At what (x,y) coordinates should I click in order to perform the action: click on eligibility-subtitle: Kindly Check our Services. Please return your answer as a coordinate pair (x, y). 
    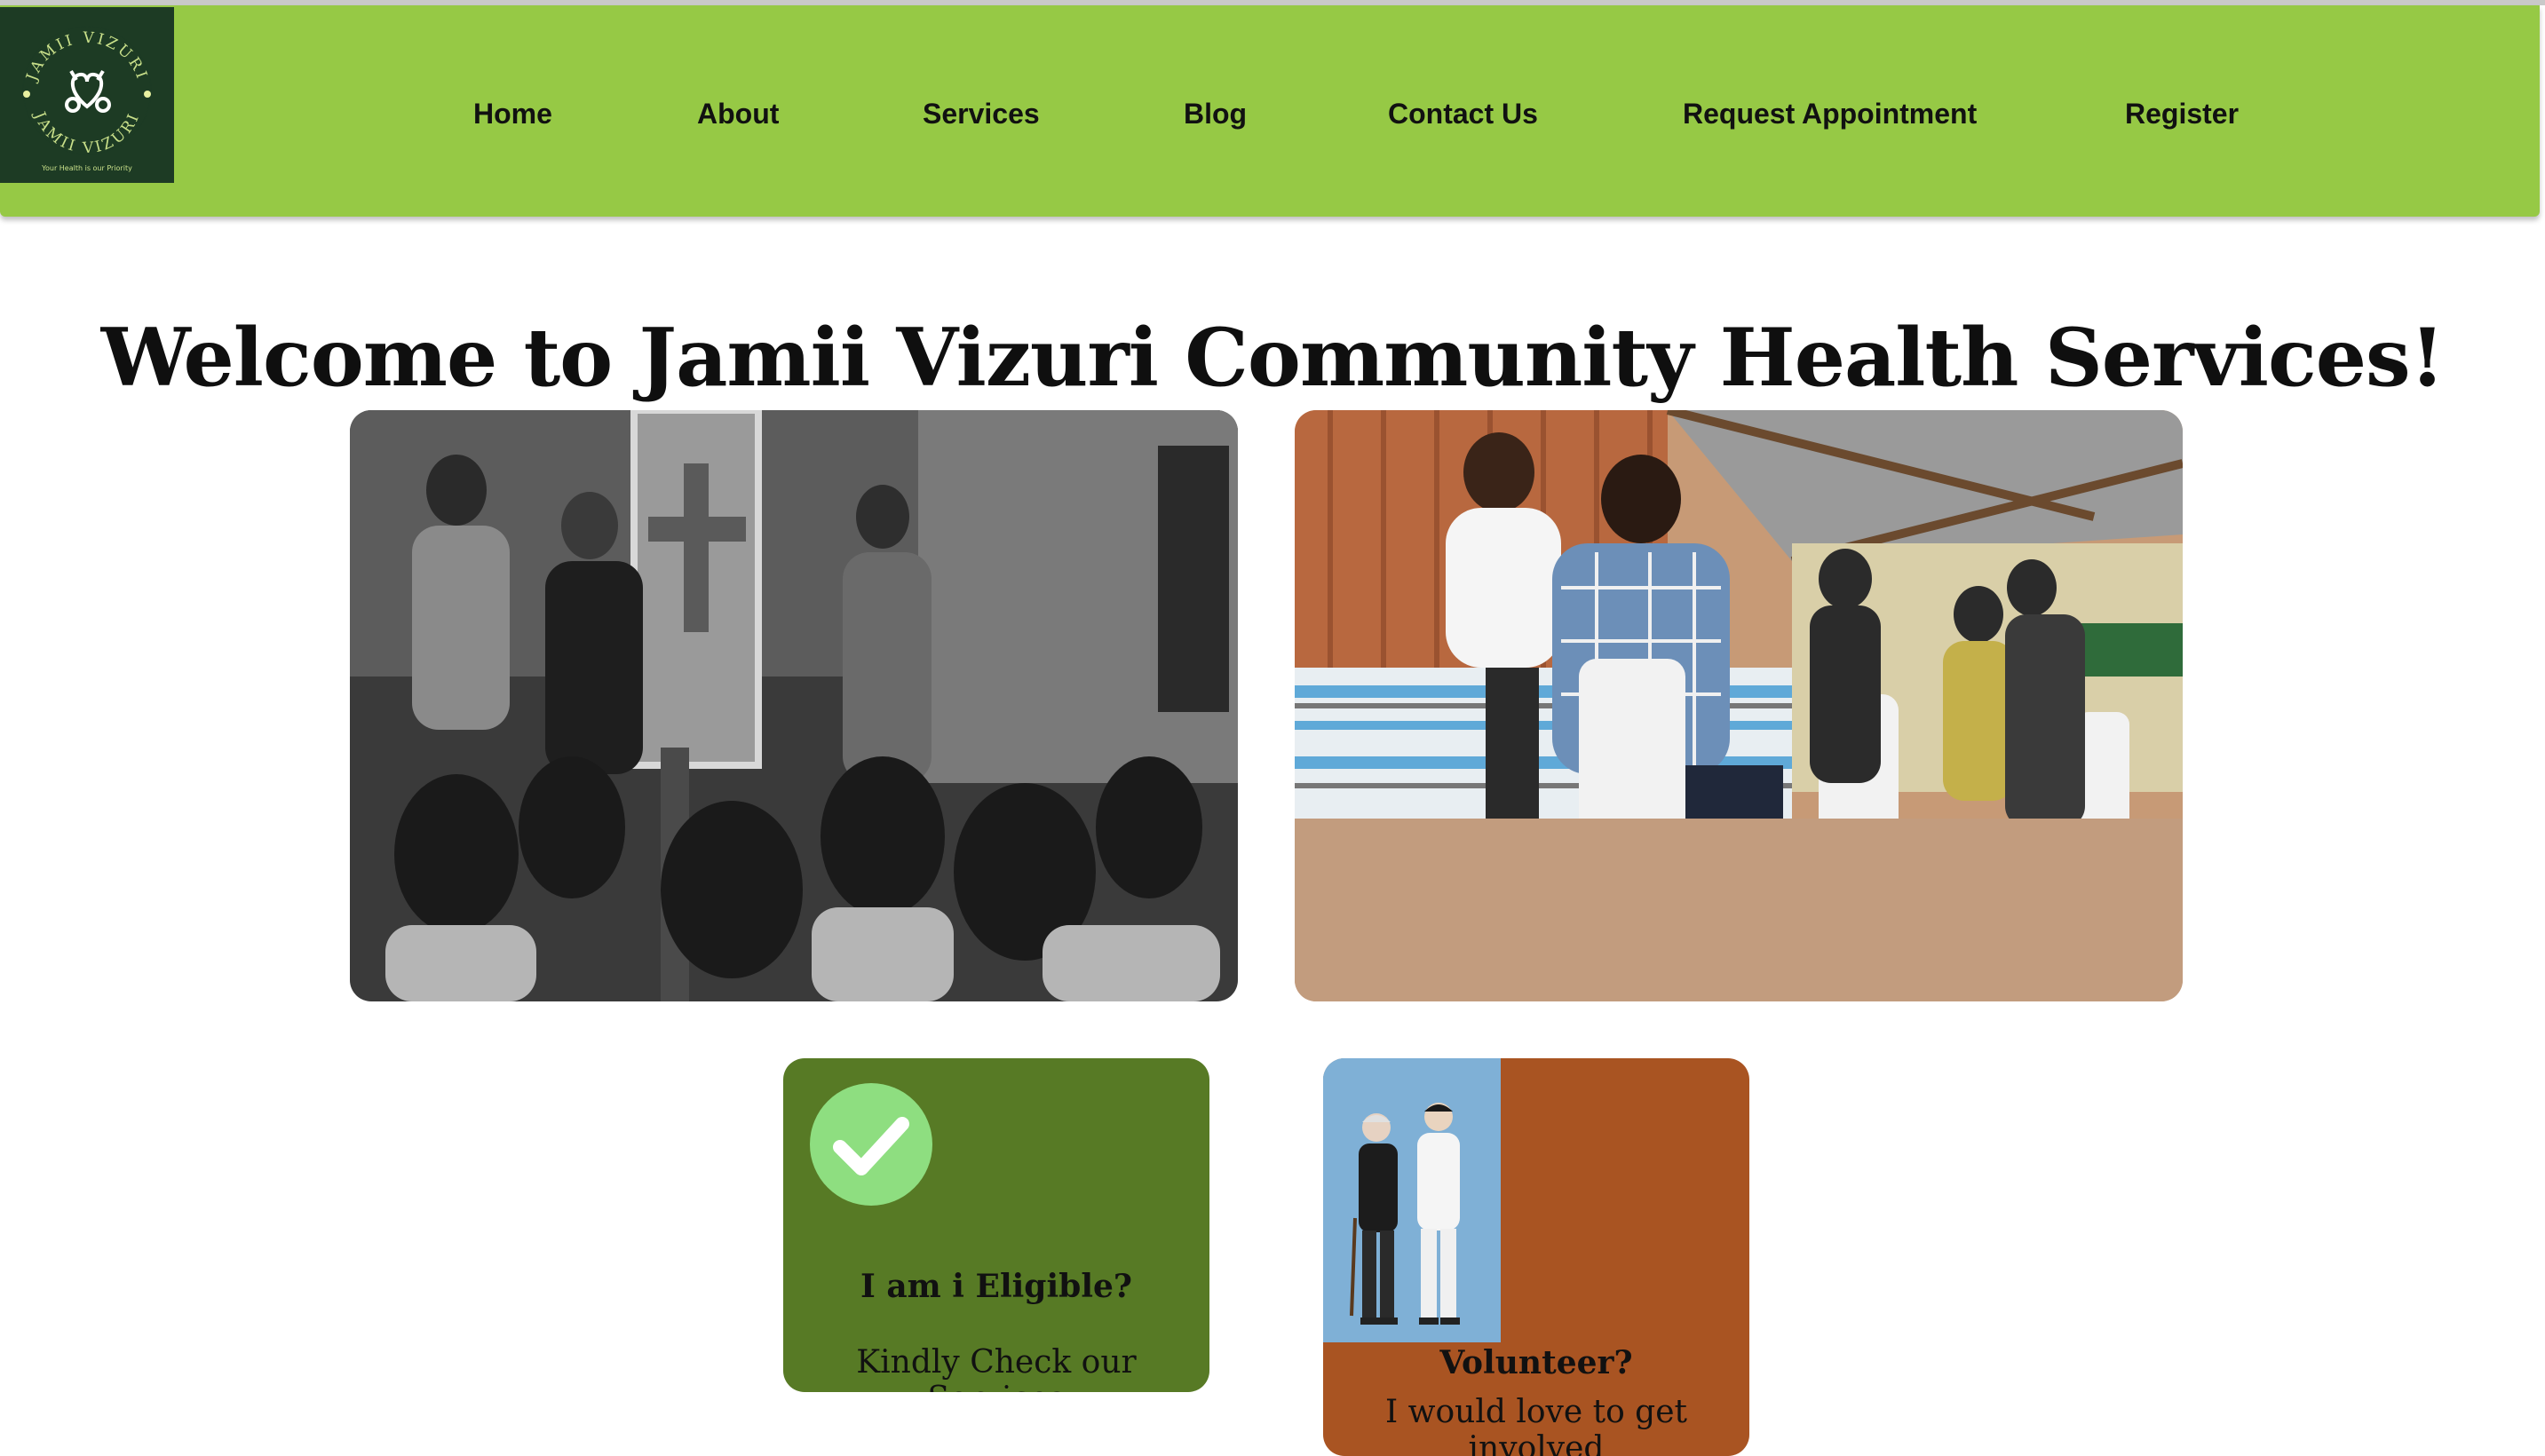
    Looking at the image, I should click on (996, 1368).